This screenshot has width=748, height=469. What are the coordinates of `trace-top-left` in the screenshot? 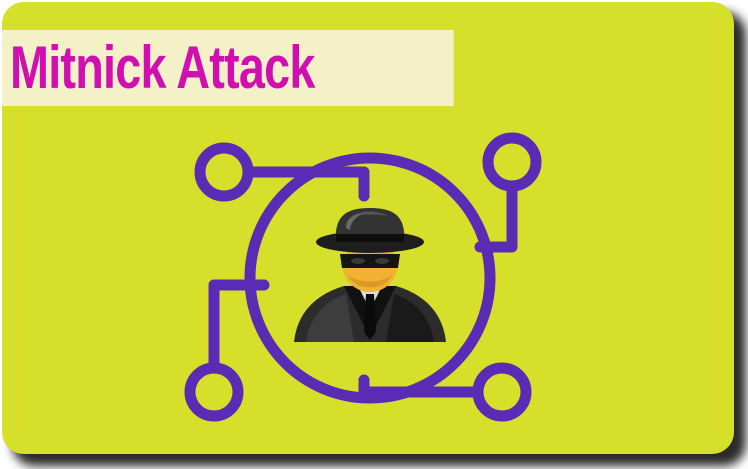 It's located at (306, 184).